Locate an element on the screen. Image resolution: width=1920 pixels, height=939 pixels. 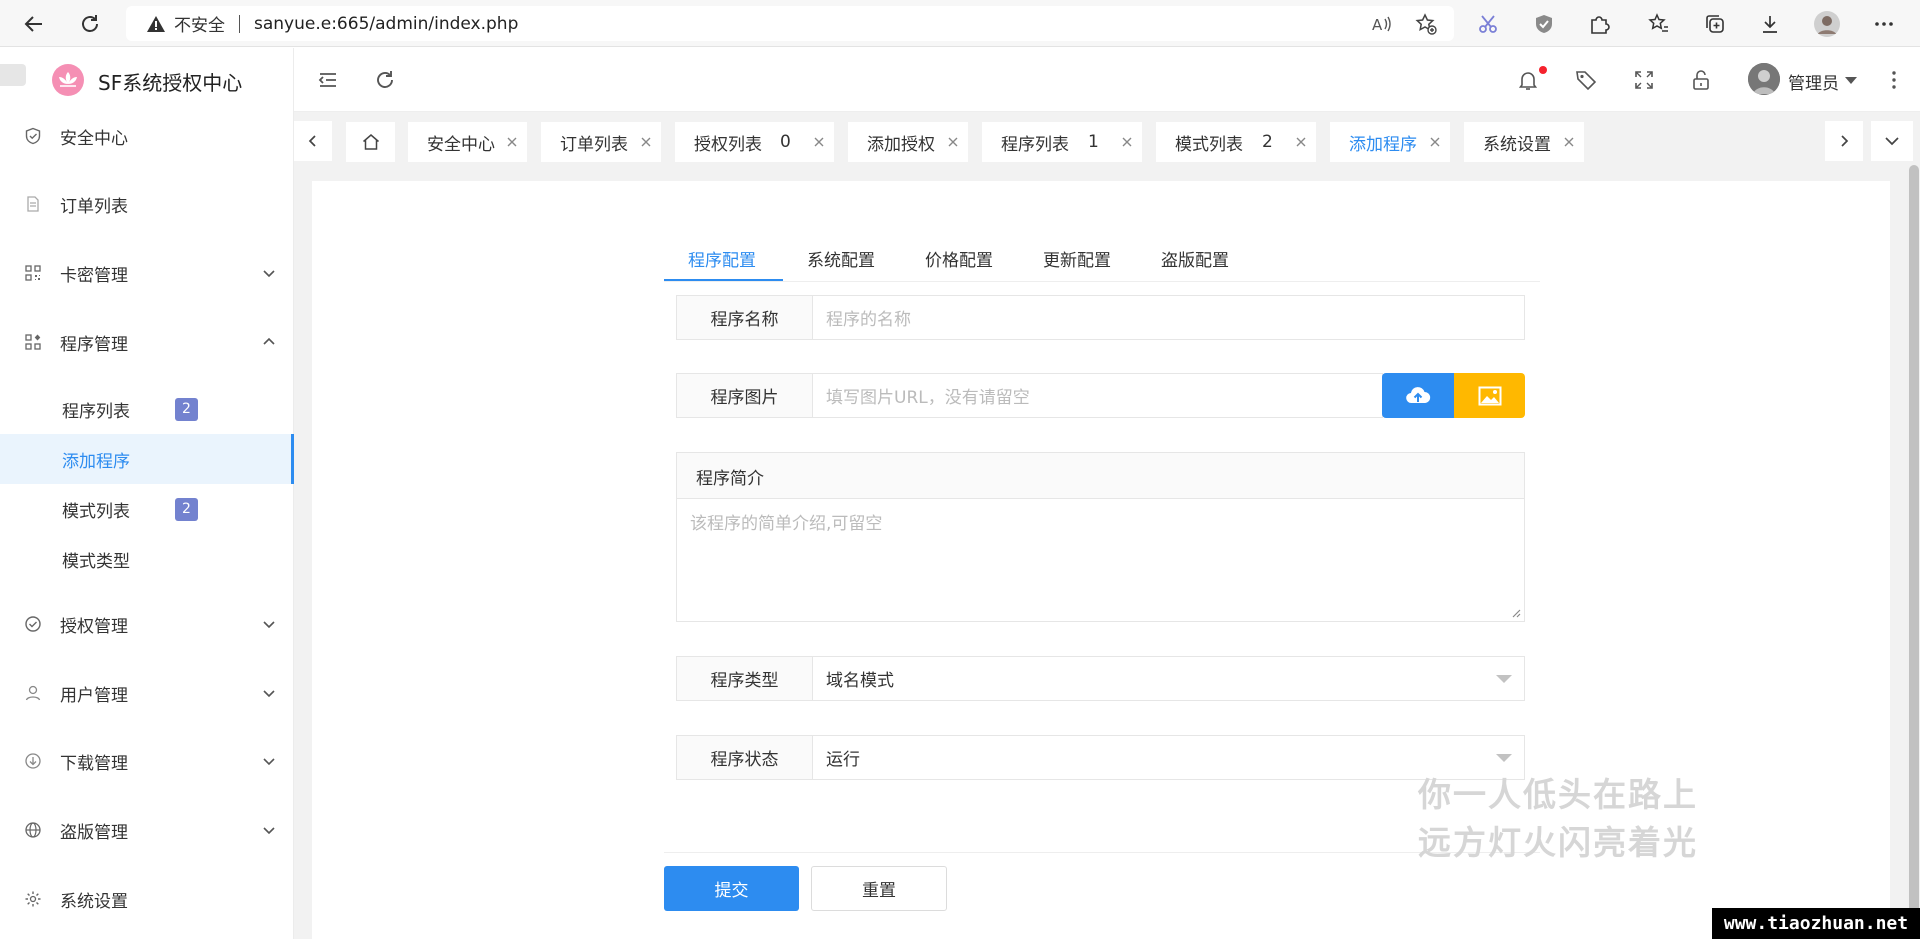
tab-license-list: 授权列表 0 is located at coordinates (754, 142).